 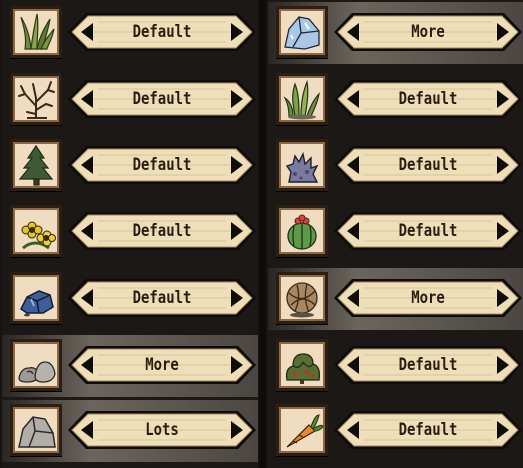 I want to click on blue-boulder-icon, so click(x=36, y=298).